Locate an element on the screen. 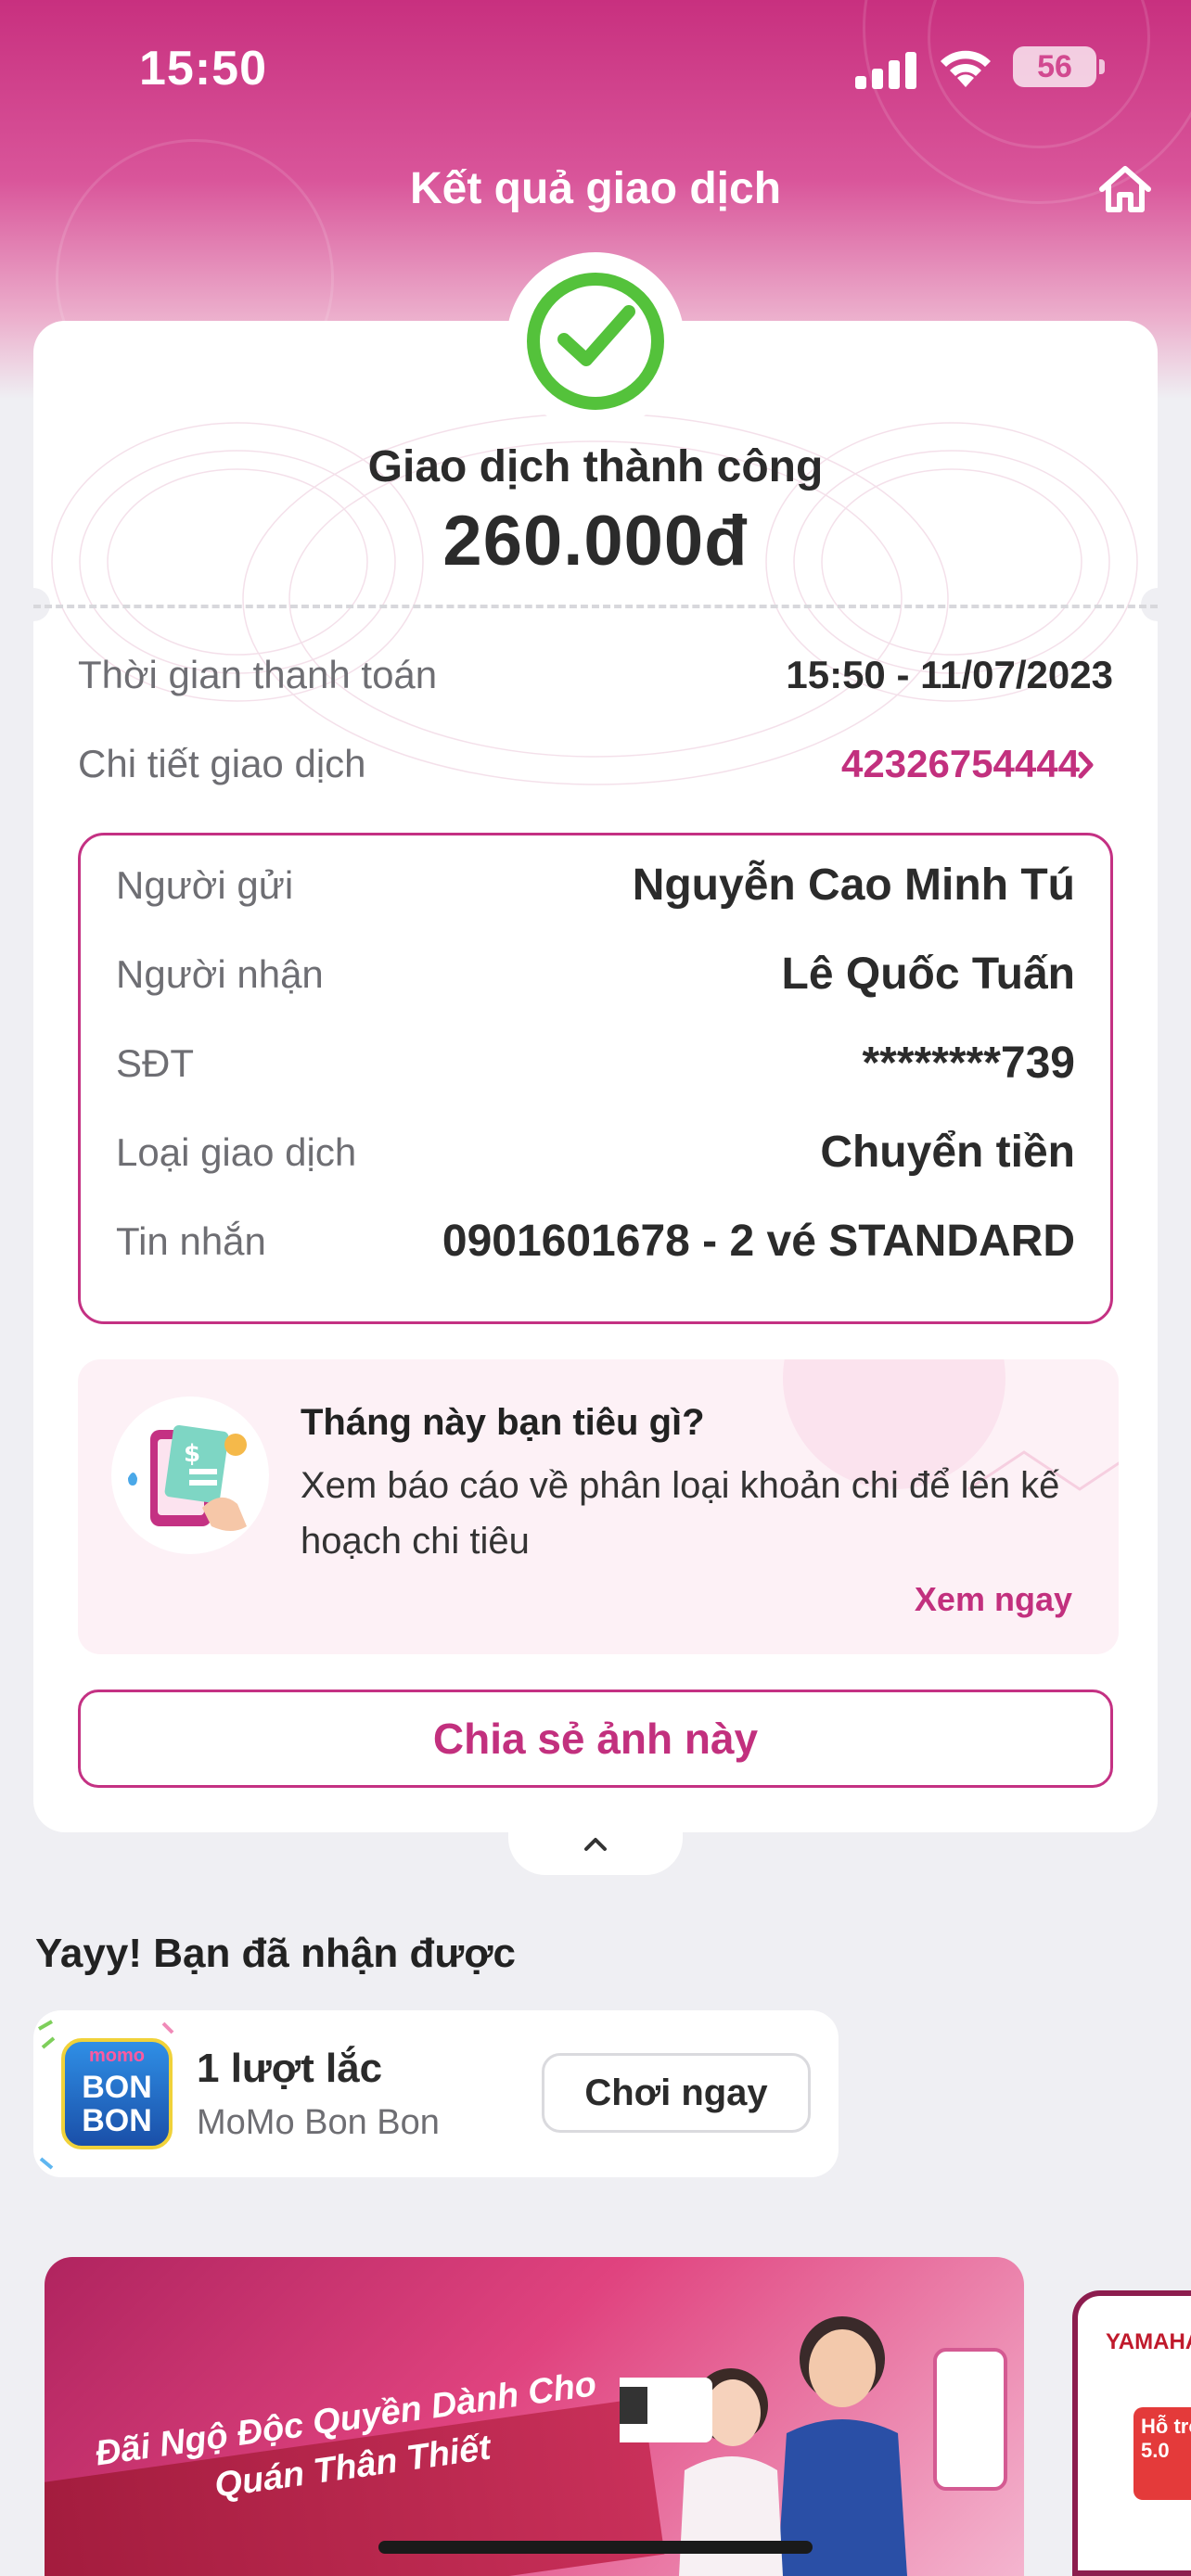 This screenshot has height=2576, width=1191. check-icon is located at coordinates (595, 341).